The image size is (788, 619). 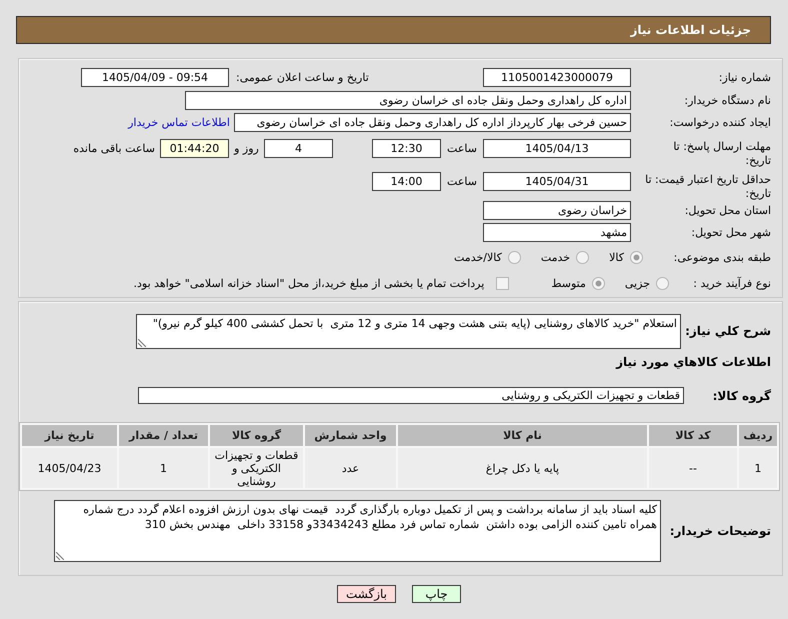 I want to click on validity-time-field: 14:00, so click(x=406, y=181).